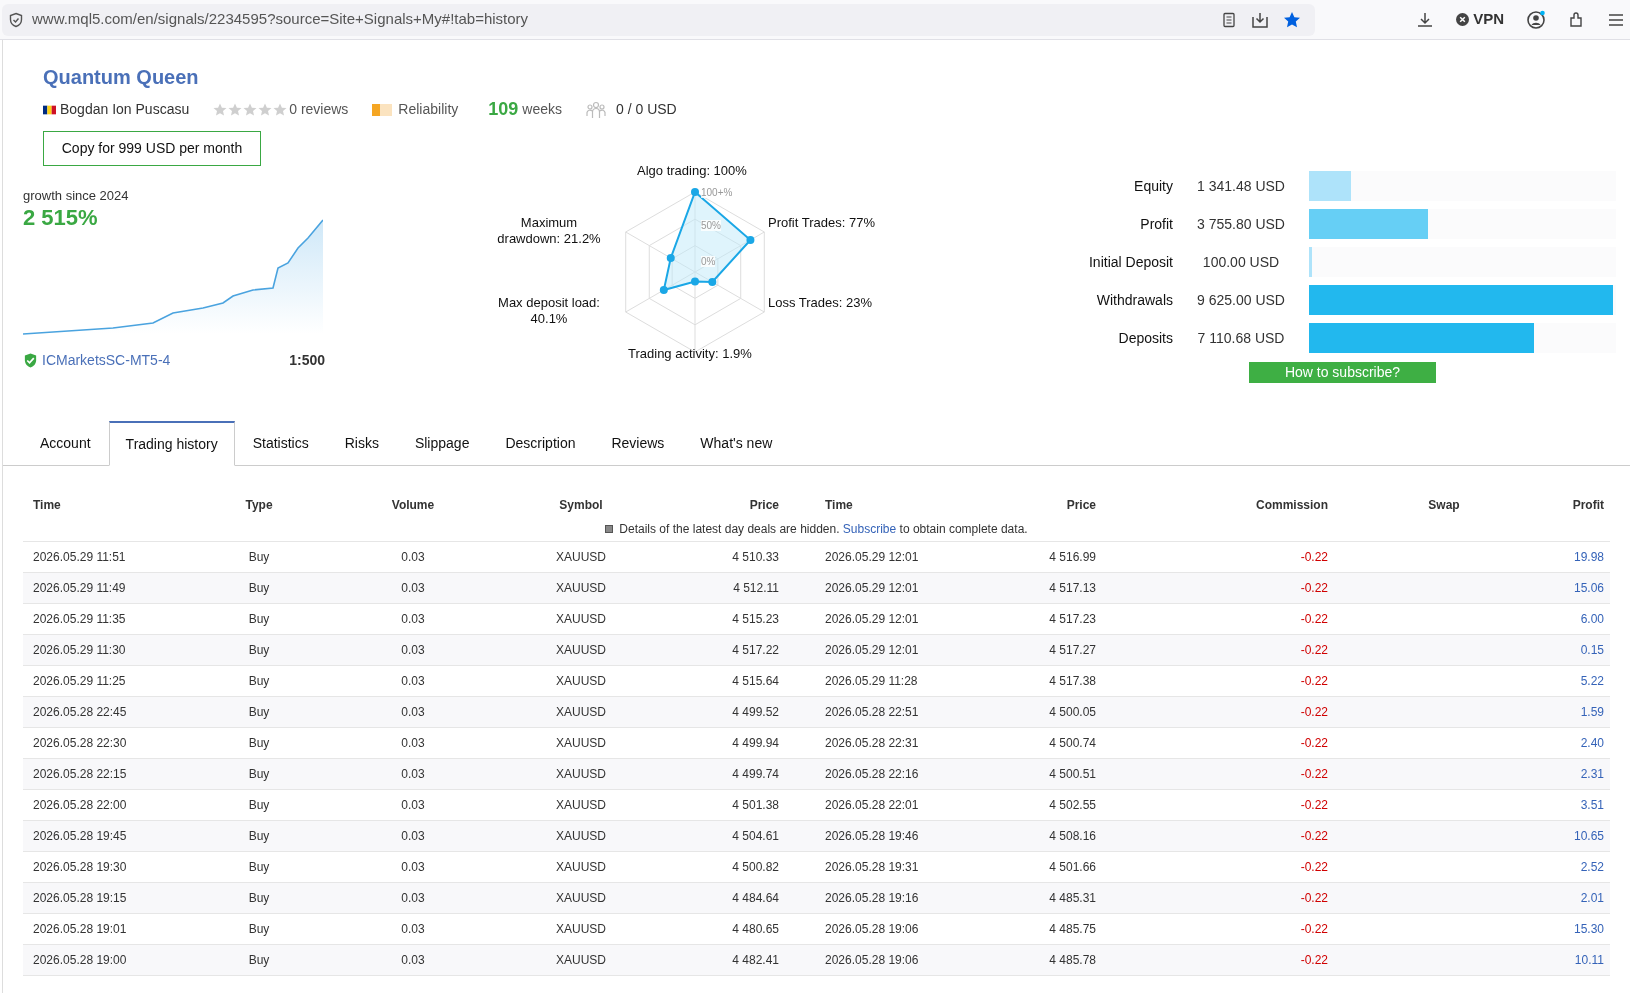  What do you see at coordinates (756, 588) in the screenshot?
I see `table-cell-text: 4 512.11` at bounding box center [756, 588].